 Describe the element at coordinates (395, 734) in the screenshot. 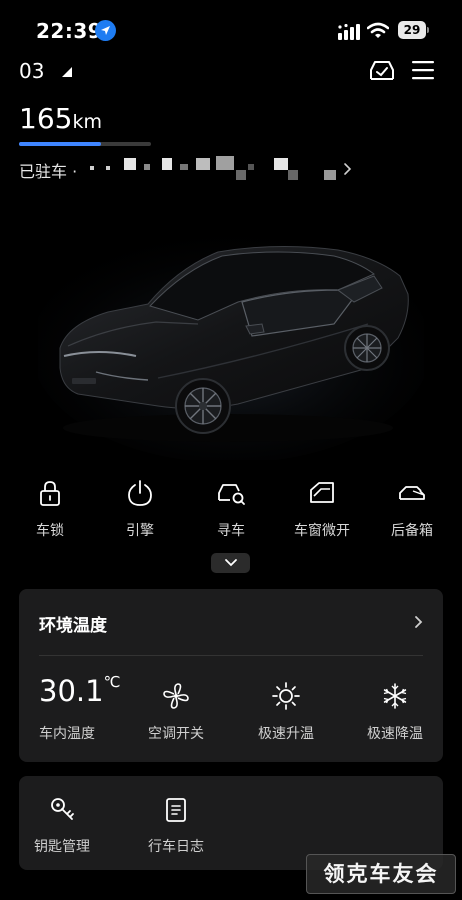

I see `rapid-cool-label: 极速降温` at that location.